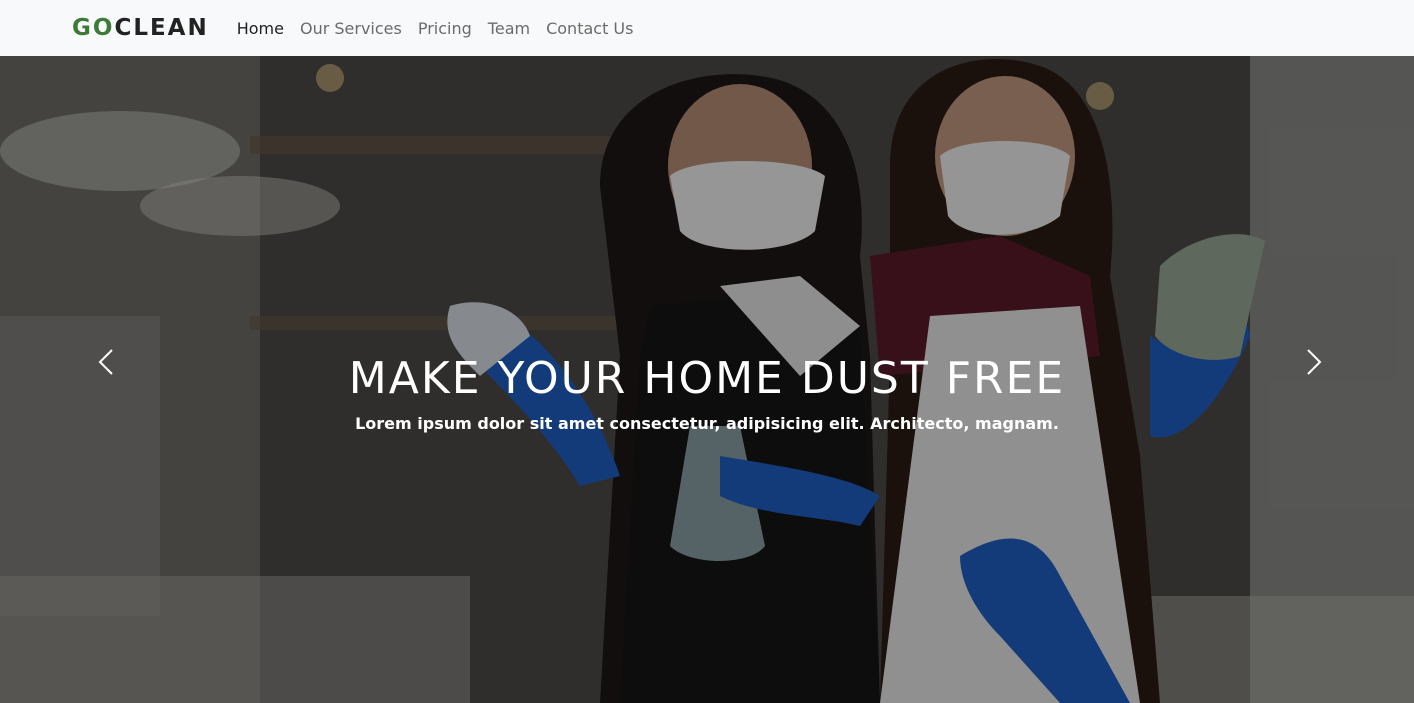  I want to click on hero-headline: MAKE YOUR HOME DUST FREE, so click(707, 378).